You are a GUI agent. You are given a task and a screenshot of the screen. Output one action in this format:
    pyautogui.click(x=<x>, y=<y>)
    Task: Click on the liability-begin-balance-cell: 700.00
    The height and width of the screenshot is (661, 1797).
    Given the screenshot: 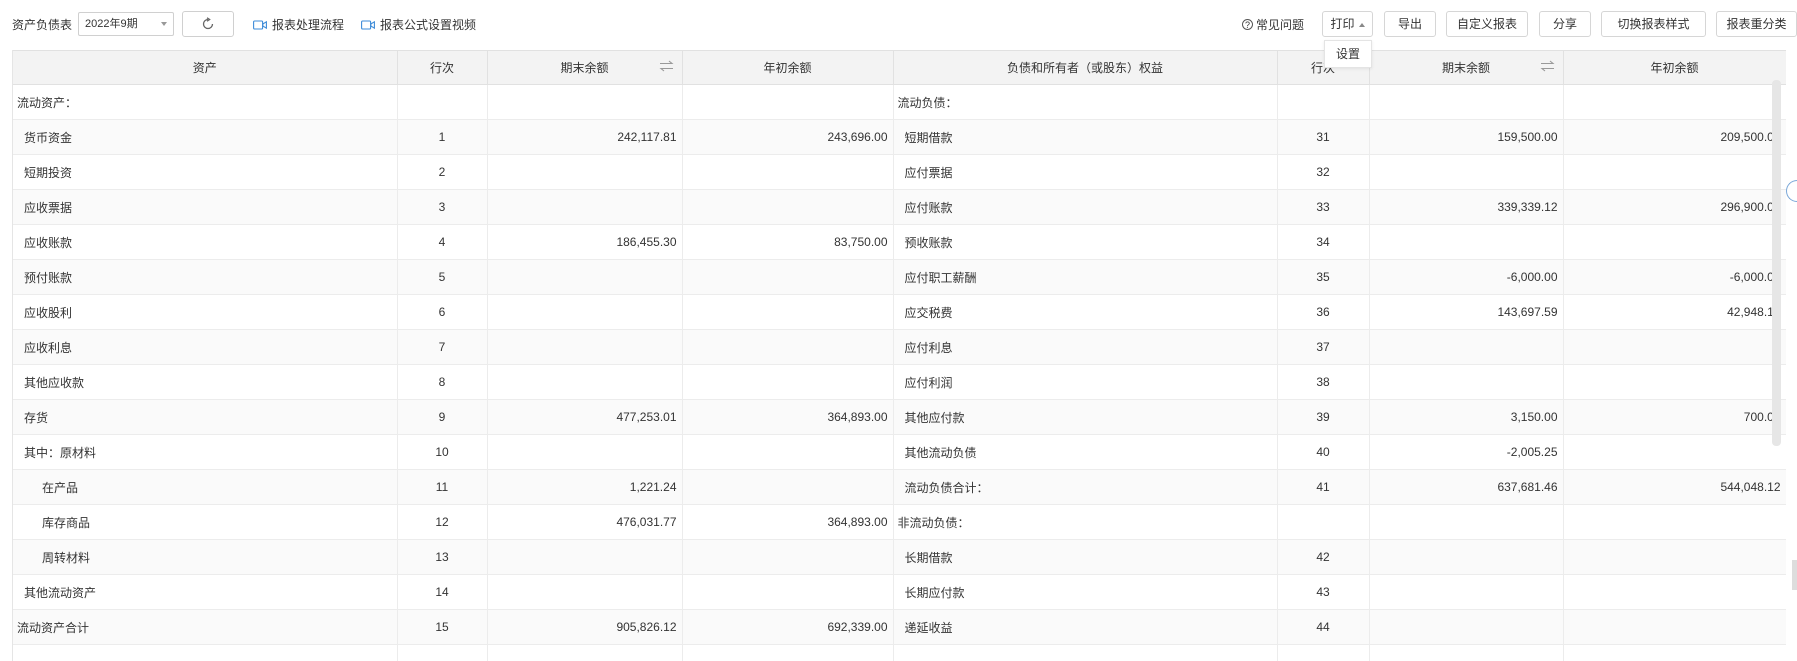 What is the action you would take?
    pyautogui.click(x=1674, y=417)
    